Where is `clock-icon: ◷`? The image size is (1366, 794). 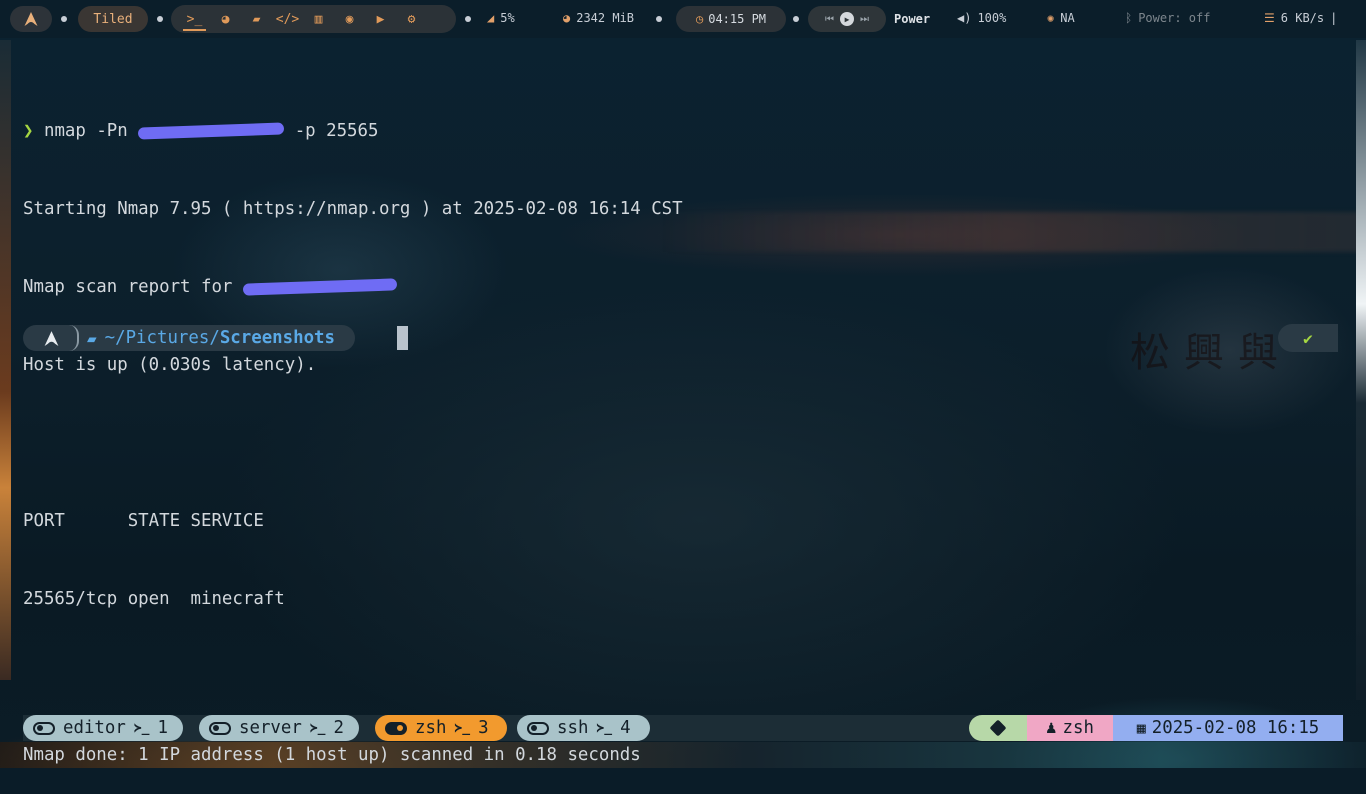
clock-icon: ◷ is located at coordinates (699, 19).